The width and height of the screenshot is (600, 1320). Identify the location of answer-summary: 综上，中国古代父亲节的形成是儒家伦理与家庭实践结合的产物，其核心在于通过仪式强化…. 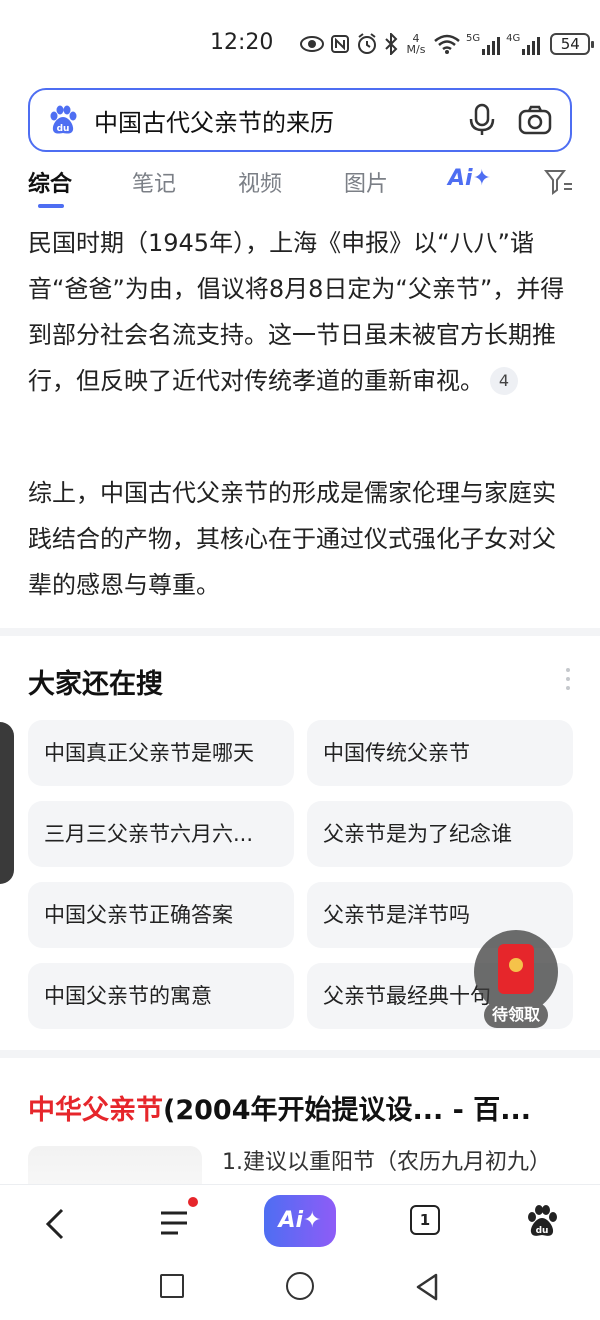
(292, 539).